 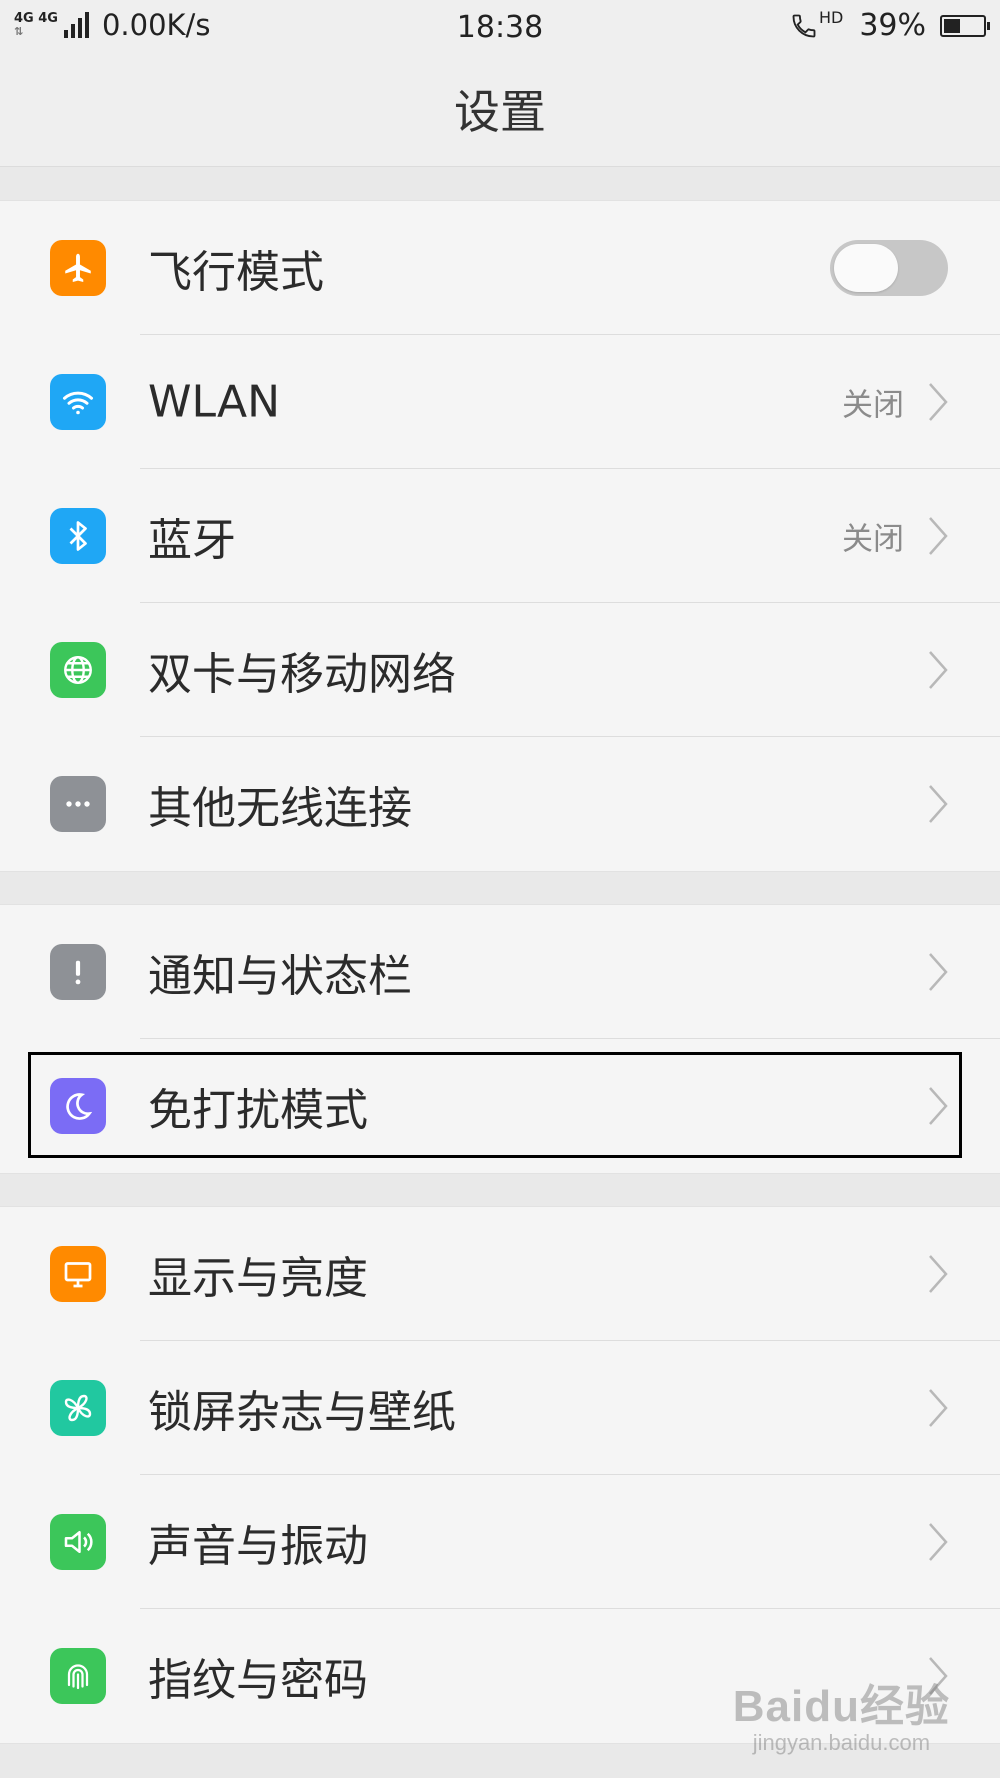 What do you see at coordinates (965, 25) in the screenshot?
I see `battery-icon` at bounding box center [965, 25].